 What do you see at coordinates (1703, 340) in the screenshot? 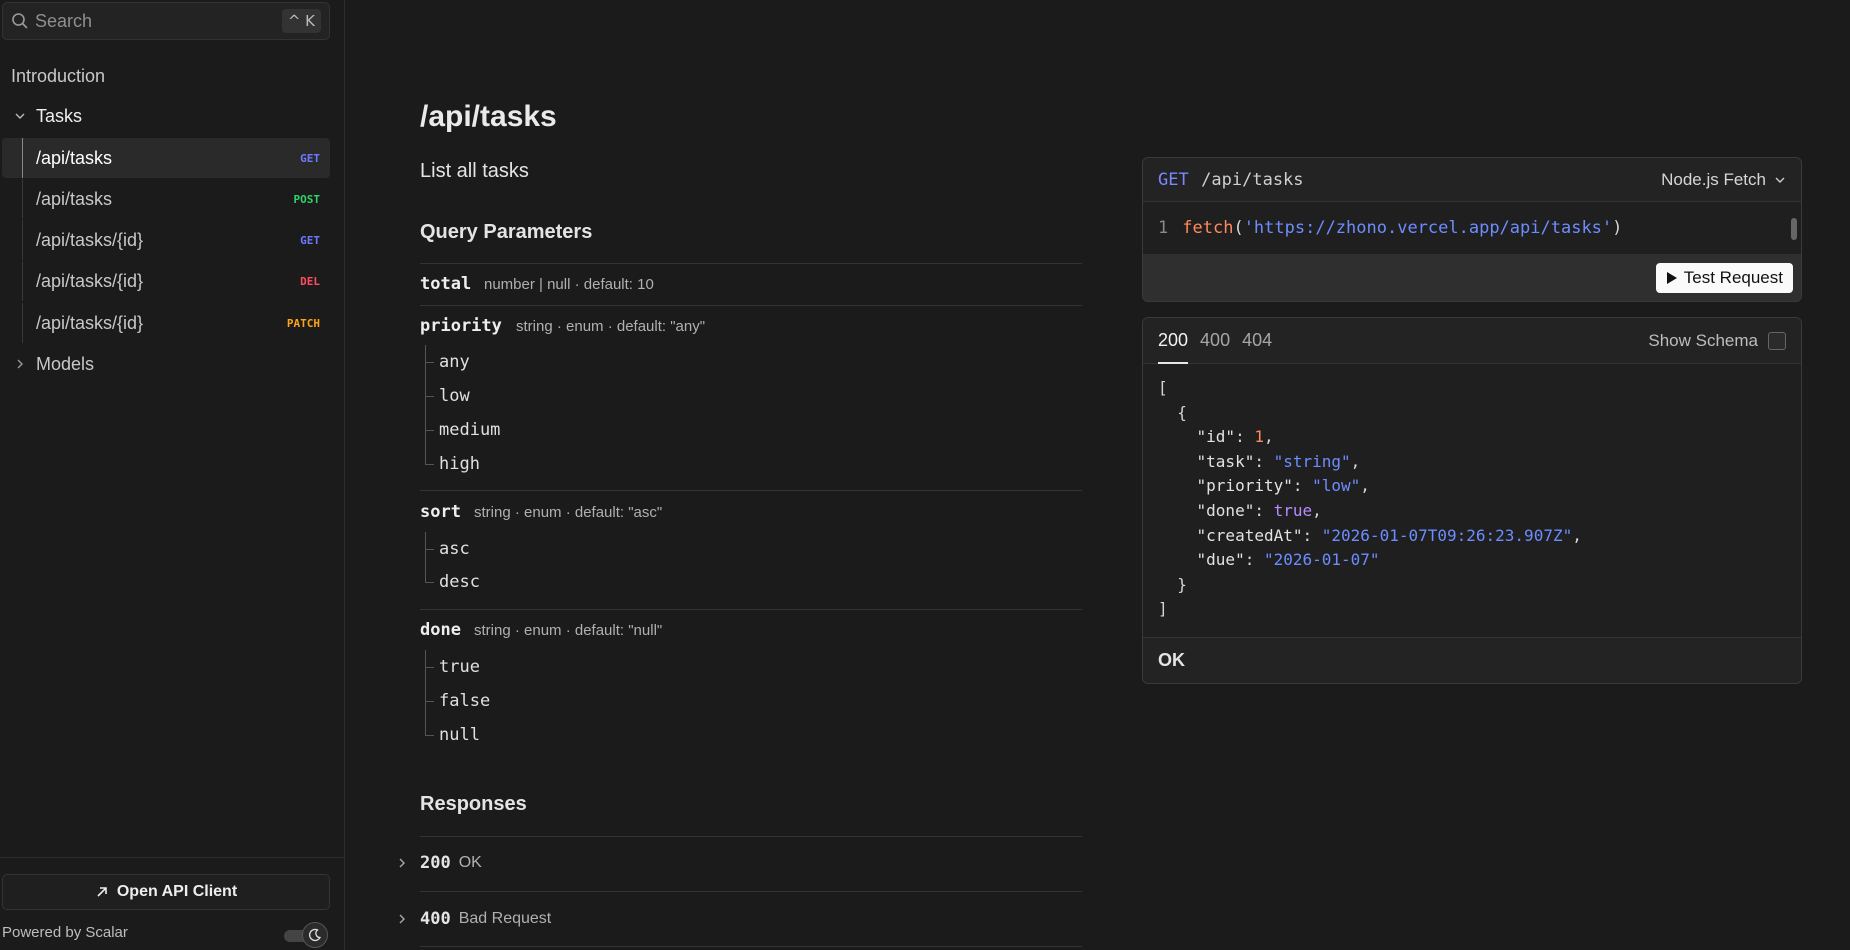
I see `show-schema-label: Show Schema` at bounding box center [1703, 340].